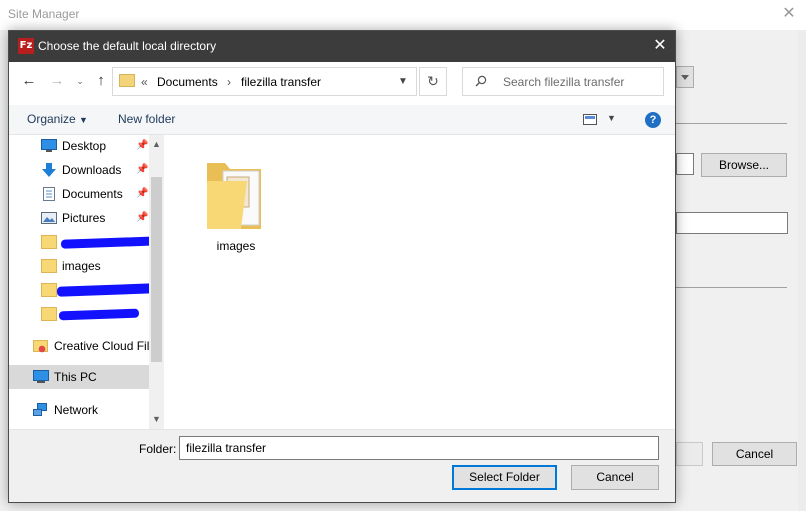  I want to click on breadcrumb-current: filezilla transfer, so click(281, 82).